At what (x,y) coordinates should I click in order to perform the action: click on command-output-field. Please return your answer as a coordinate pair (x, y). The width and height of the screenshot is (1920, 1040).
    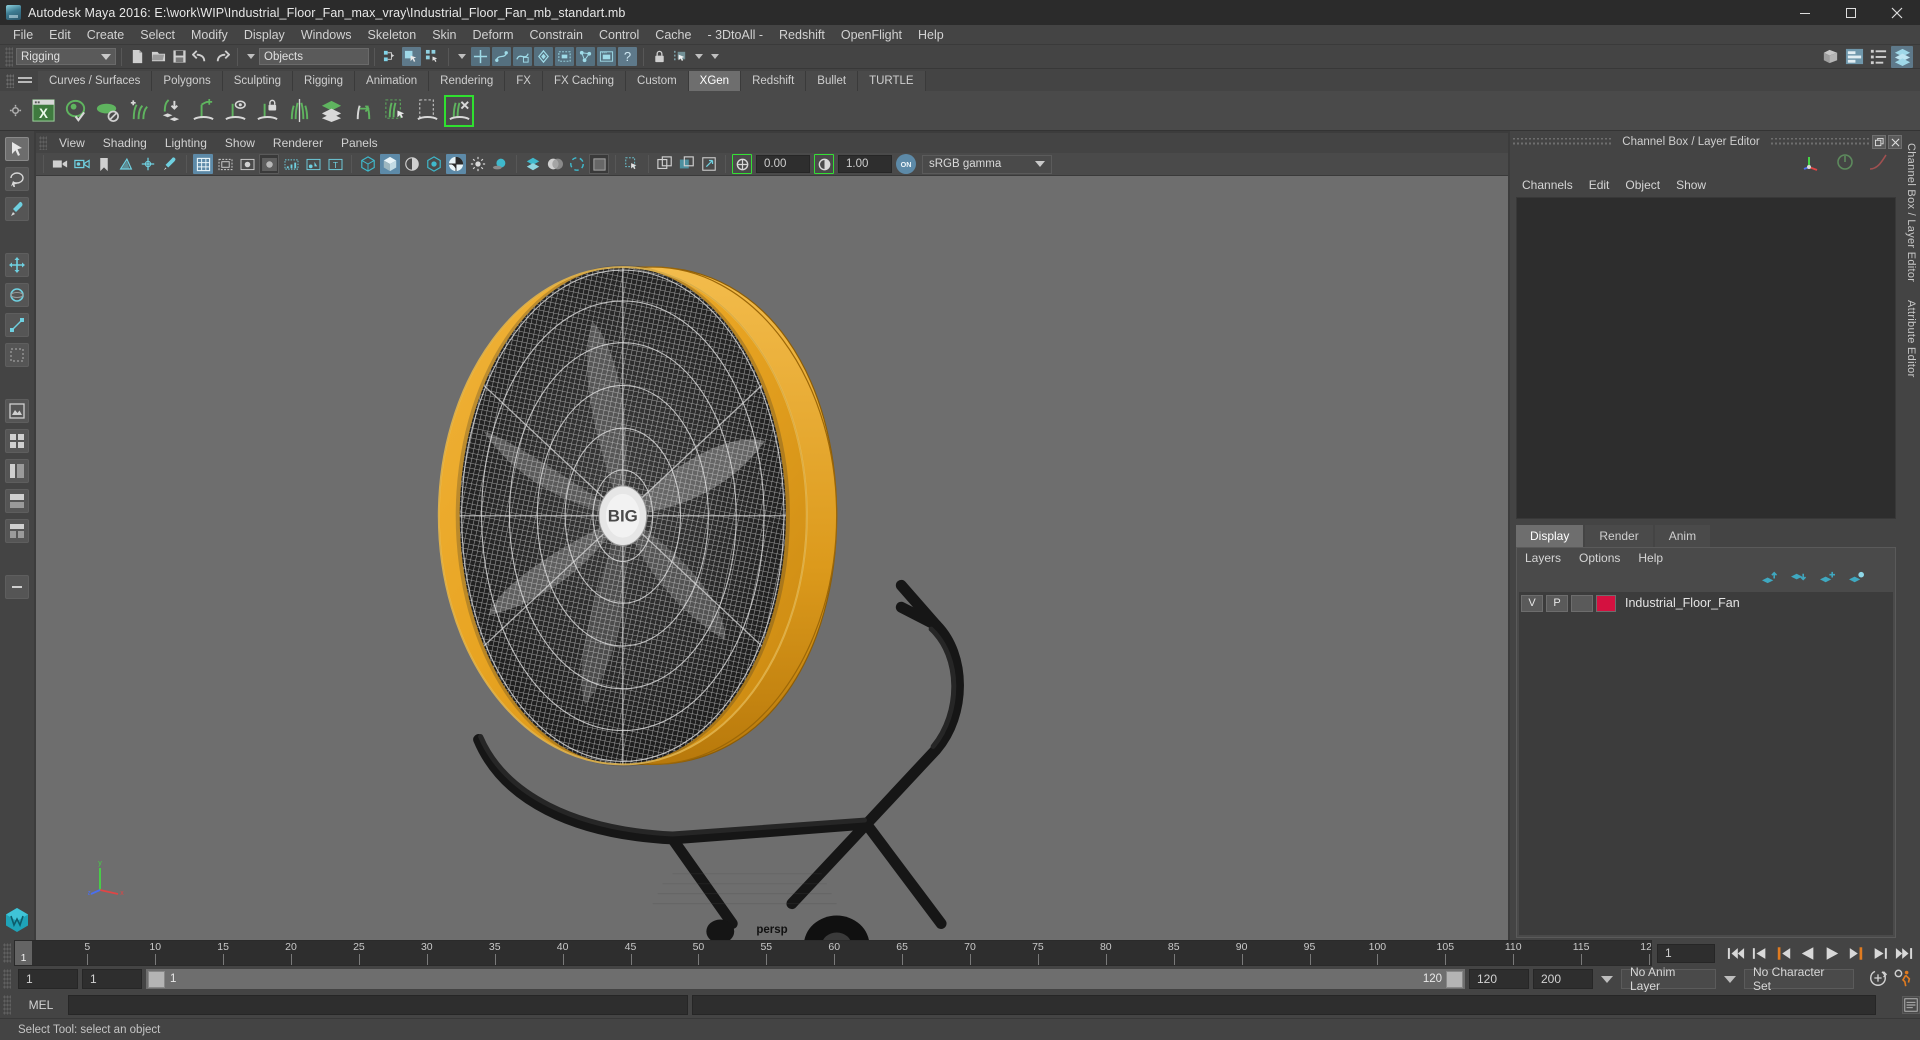
    Looking at the image, I should click on (1284, 1005).